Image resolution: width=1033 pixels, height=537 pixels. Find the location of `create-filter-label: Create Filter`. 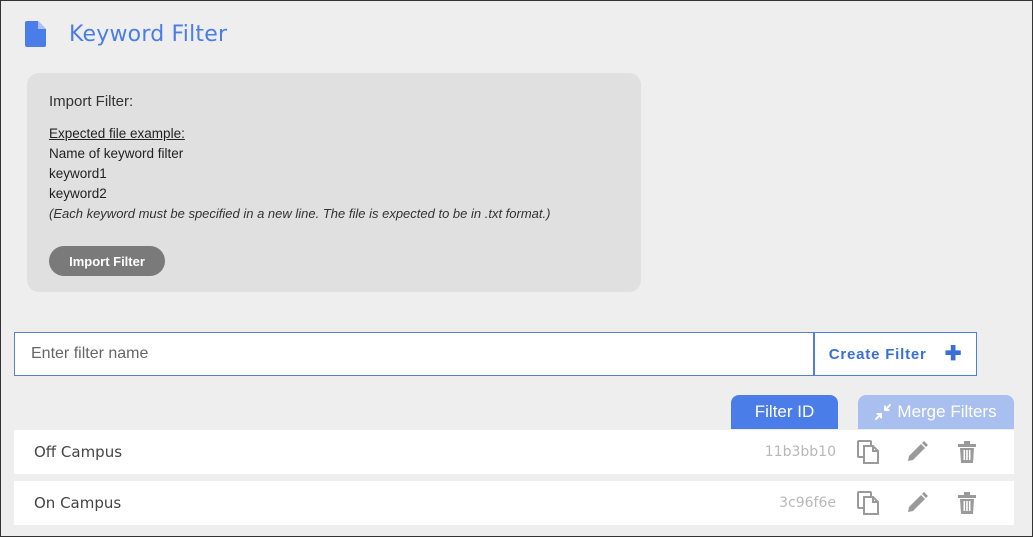

create-filter-label: Create Filter is located at coordinates (877, 354).